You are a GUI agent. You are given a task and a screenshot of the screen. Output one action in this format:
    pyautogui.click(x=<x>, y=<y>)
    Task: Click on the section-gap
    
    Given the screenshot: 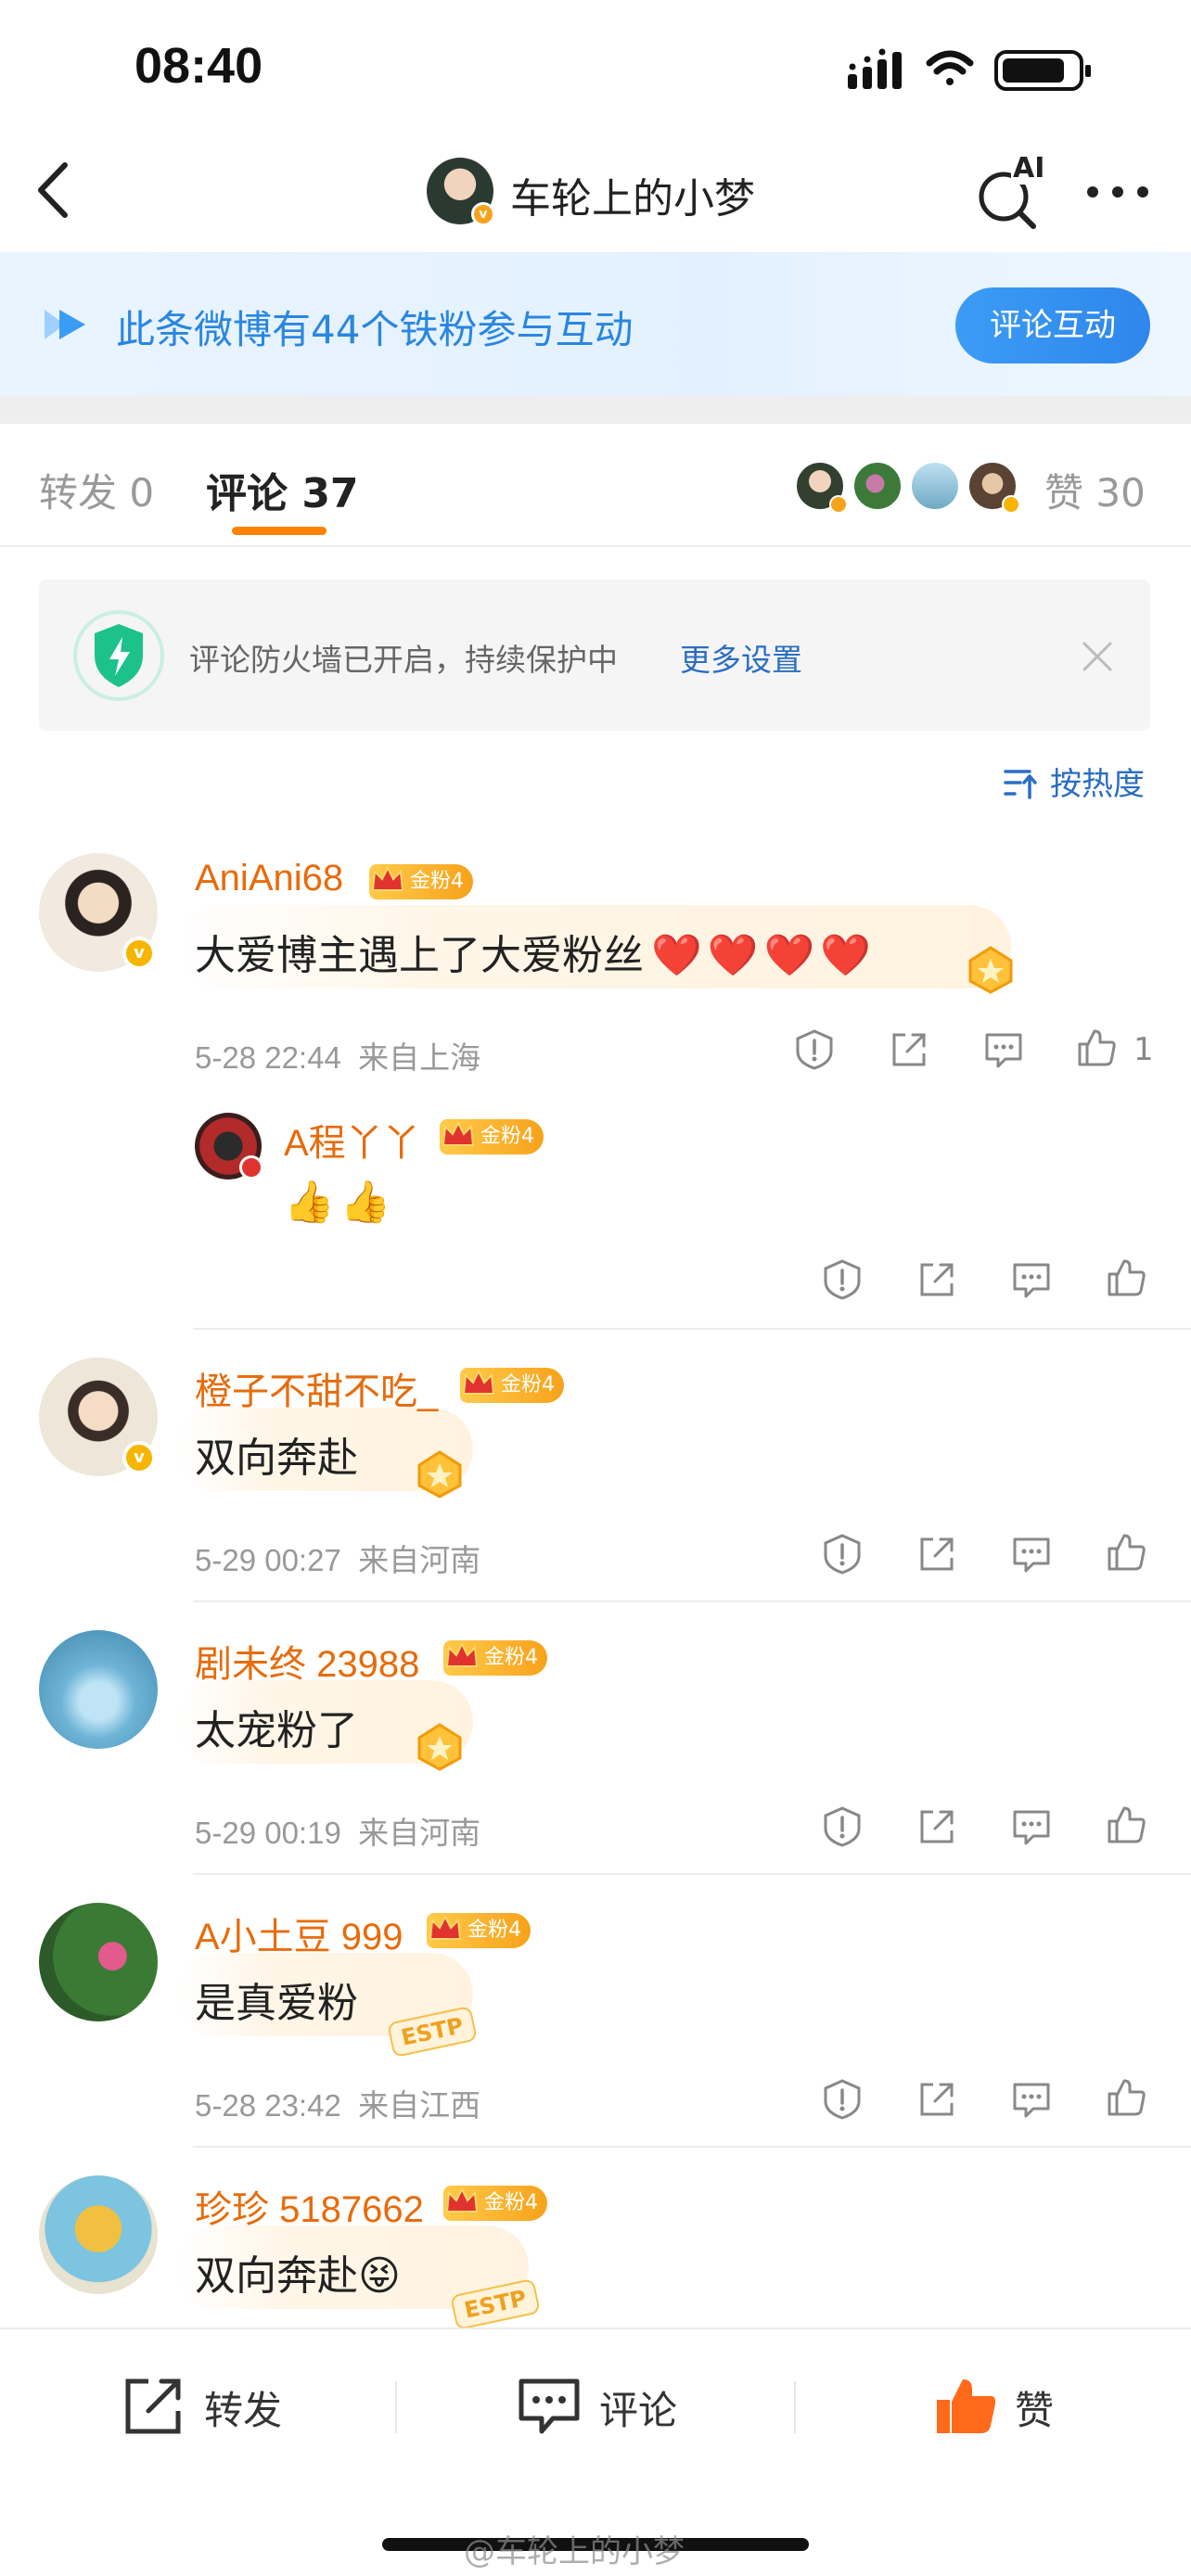 What is the action you would take?
    pyautogui.click(x=595, y=410)
    